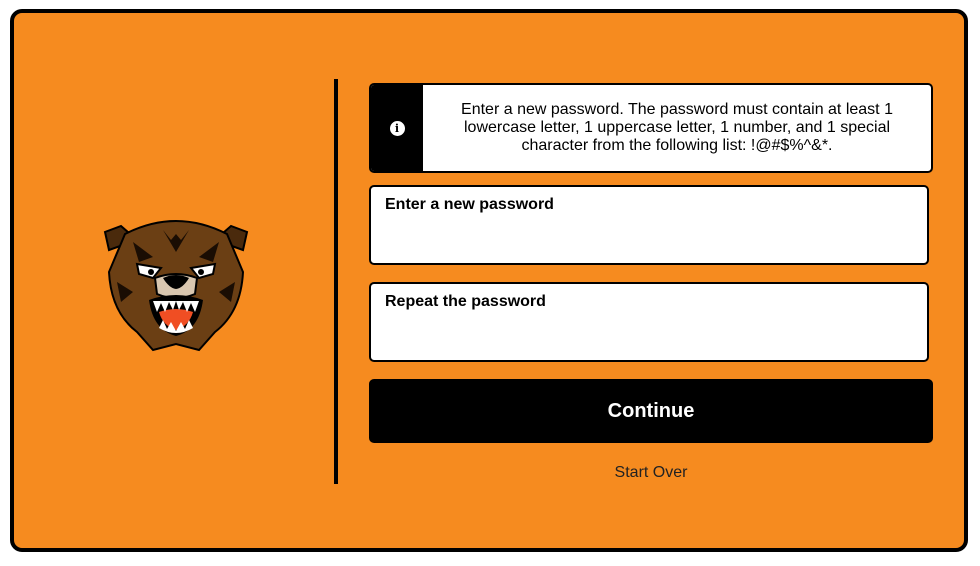  I want to click on repeat-password-field: Repeat the password, so click(649, 322).